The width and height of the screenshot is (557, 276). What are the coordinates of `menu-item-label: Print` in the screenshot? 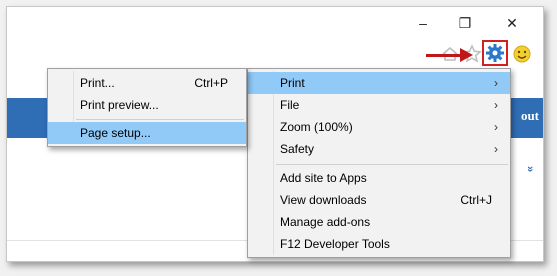 It's located at (292, 83).